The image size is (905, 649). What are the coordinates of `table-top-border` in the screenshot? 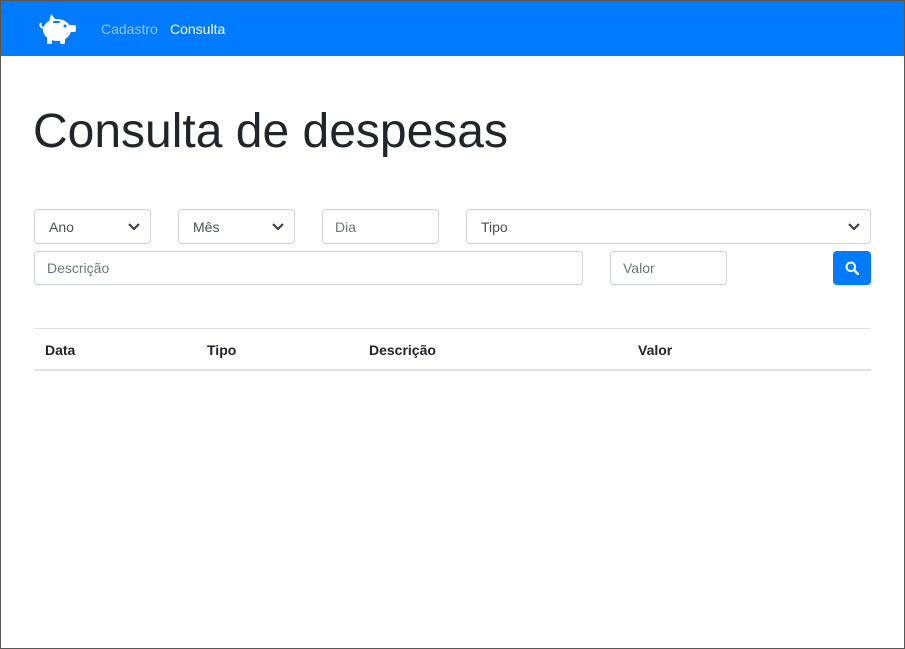 It's located at (452, 328).